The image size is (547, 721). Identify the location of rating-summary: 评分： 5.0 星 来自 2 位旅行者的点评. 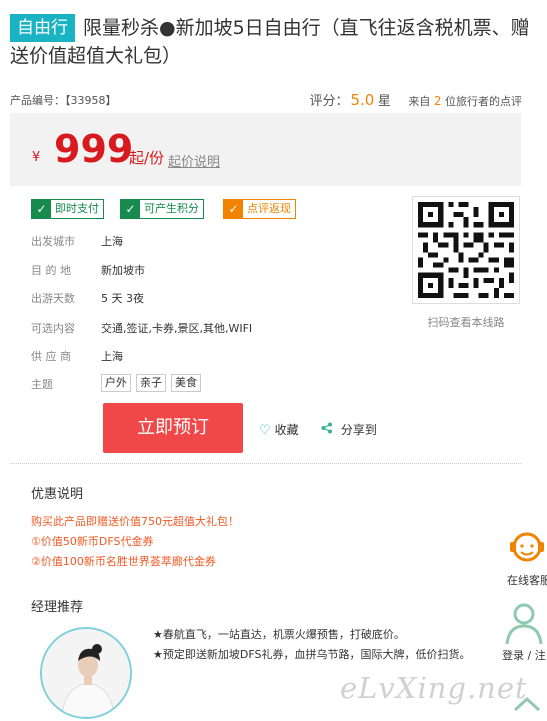
(415, 99).